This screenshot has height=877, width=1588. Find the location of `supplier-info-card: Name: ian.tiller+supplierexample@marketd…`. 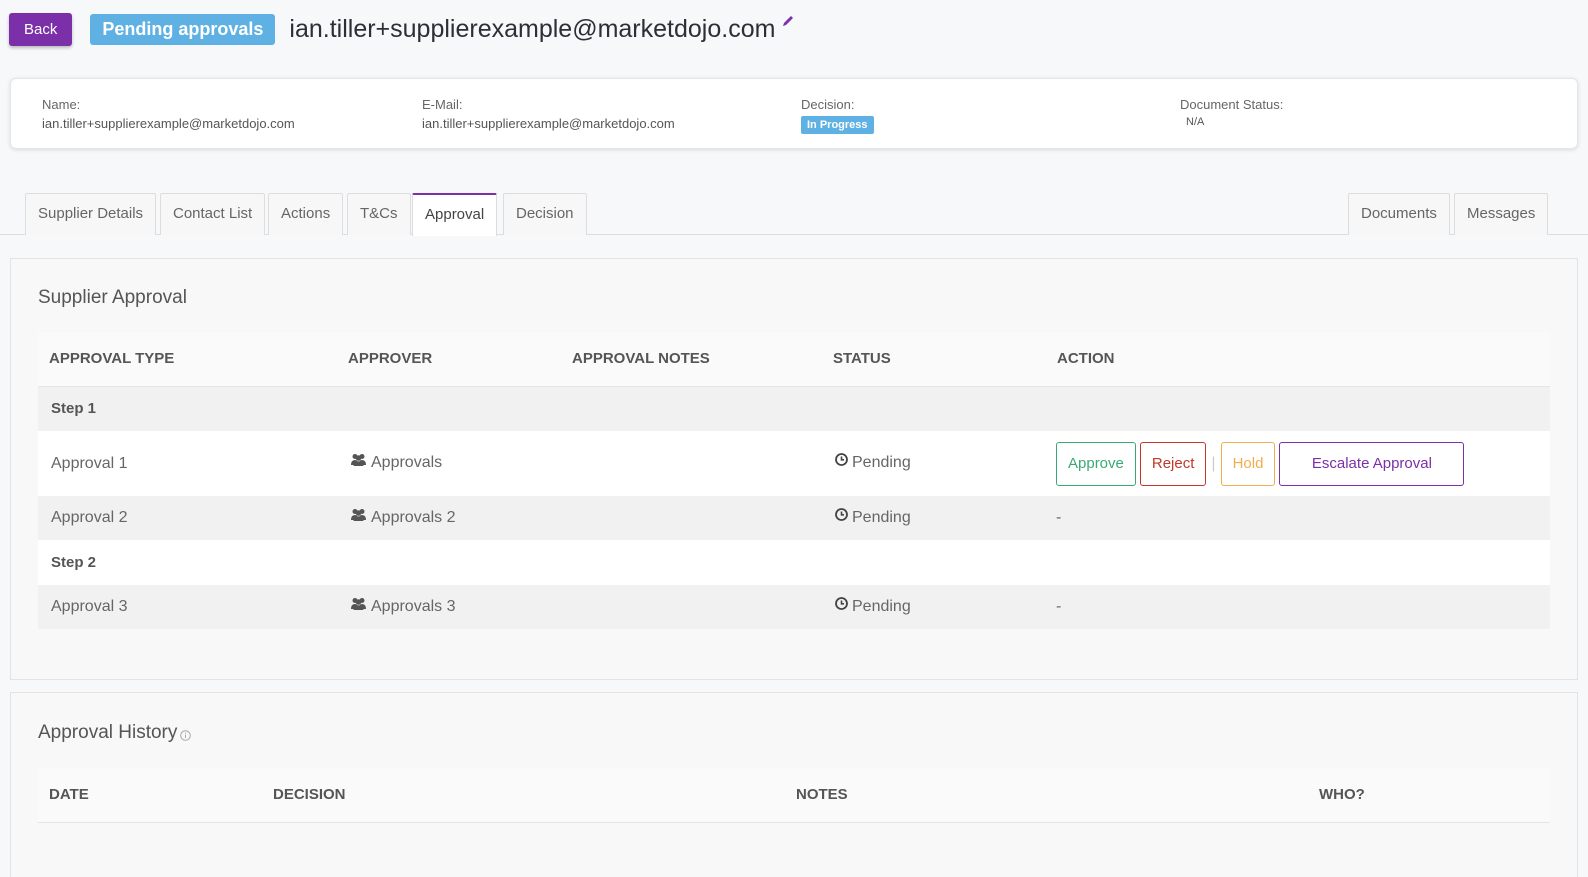

supplier-info-card: Name: ian.tiller+supplierexample@marketd… is located at coordinates (794, 113).